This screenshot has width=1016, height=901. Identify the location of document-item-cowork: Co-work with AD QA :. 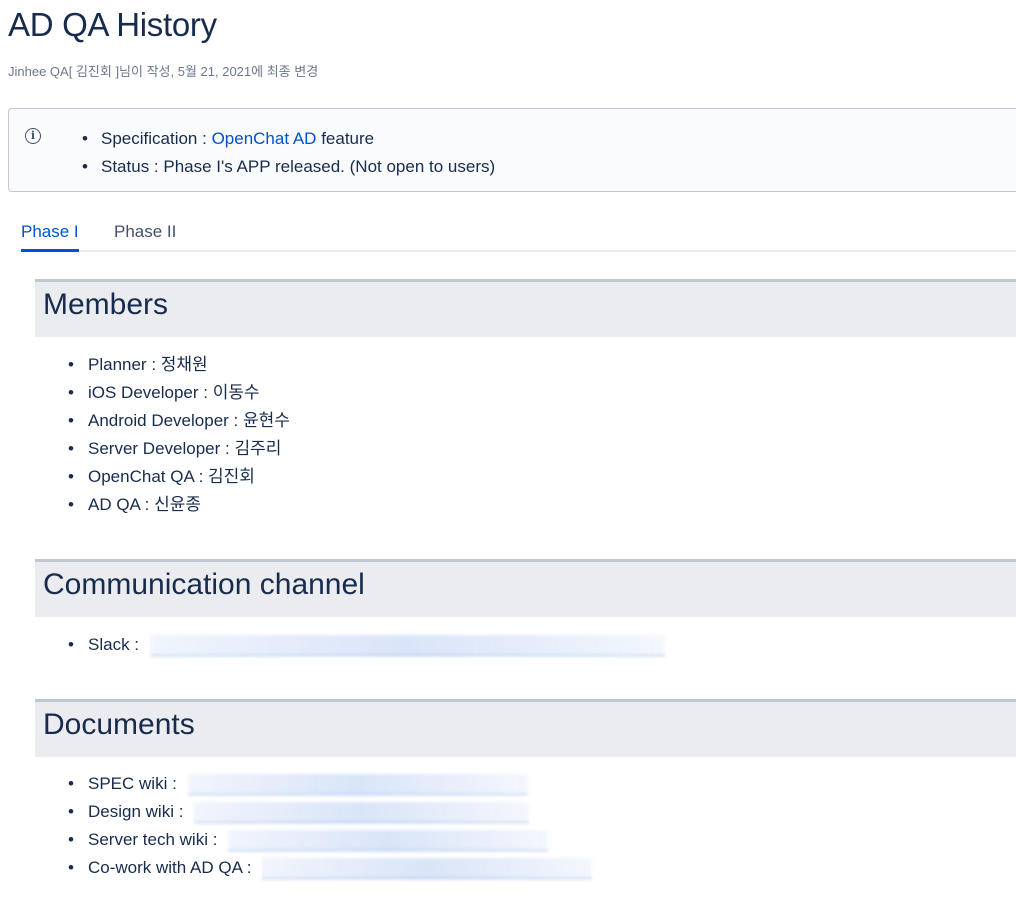
(330, 868).